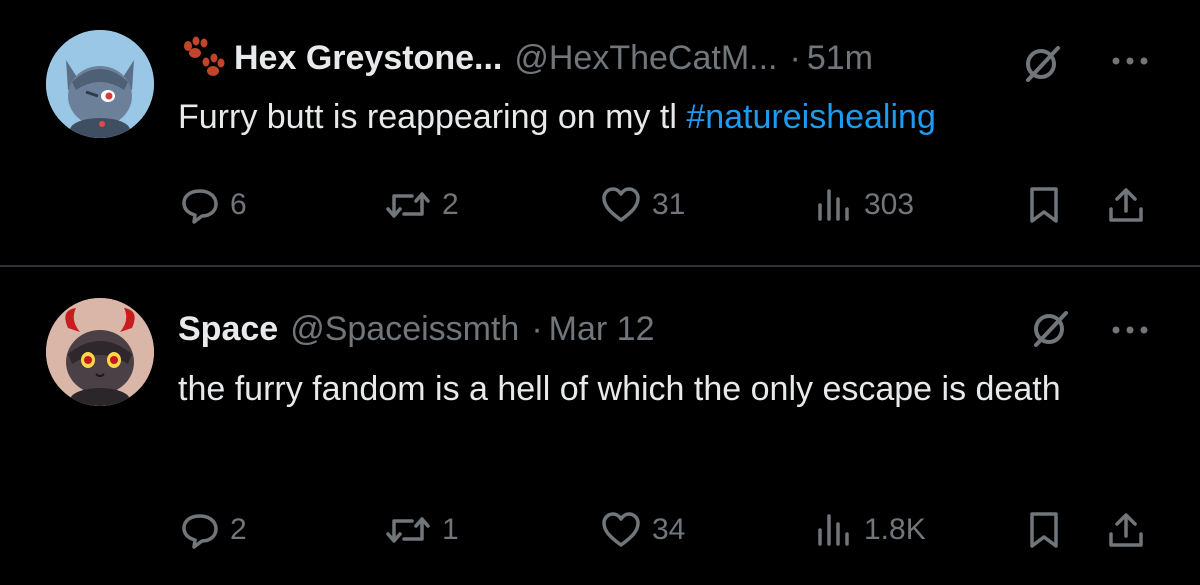 The image size is (1200, 585). What do you see at coordinates (669, 204) in the screenshot?
I see `like-count: 31` at bounding box center [669, 204].